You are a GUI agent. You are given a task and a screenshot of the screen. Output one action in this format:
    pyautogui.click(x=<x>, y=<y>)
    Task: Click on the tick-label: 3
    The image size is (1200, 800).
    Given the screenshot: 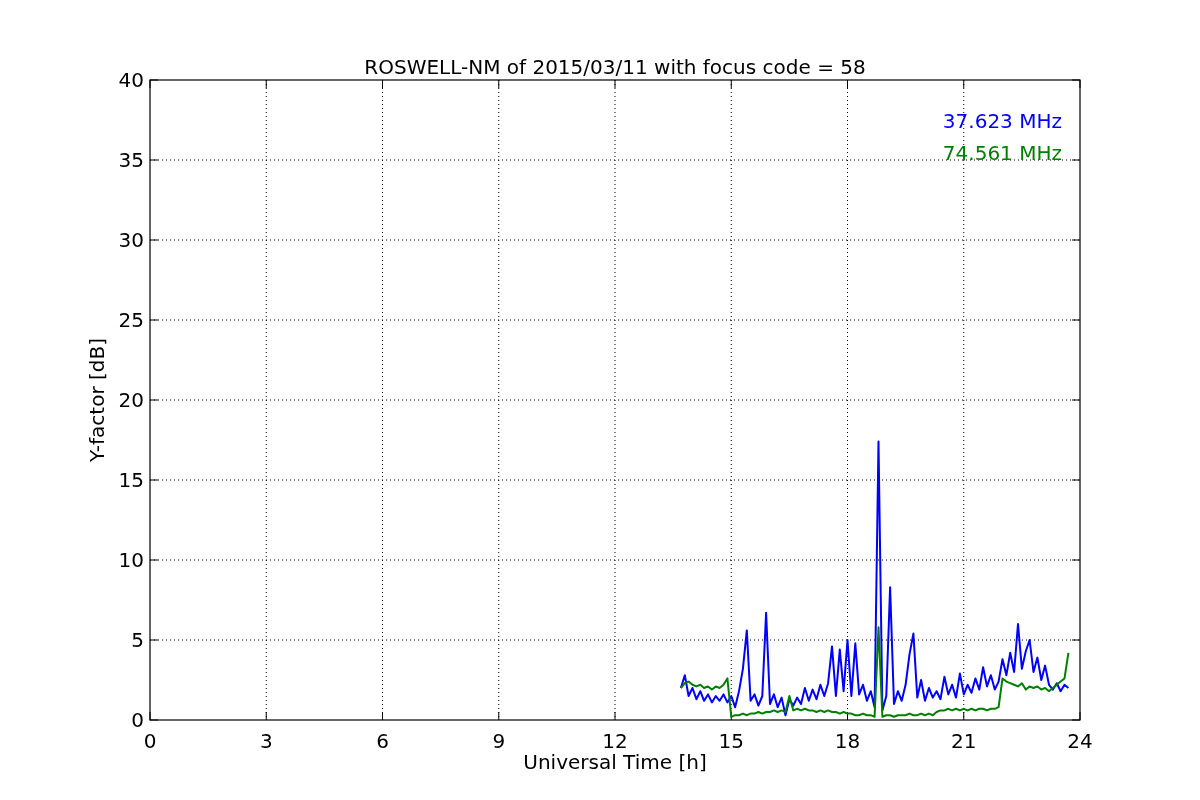 What is the action you would take?
    pyautogui.click(x=266, y=741)
    